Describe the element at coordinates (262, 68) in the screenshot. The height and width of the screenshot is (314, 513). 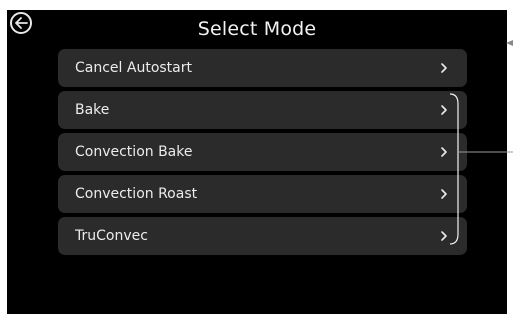
I see `menu-item-cancel-autostart: Cancel Autostart` at that location.